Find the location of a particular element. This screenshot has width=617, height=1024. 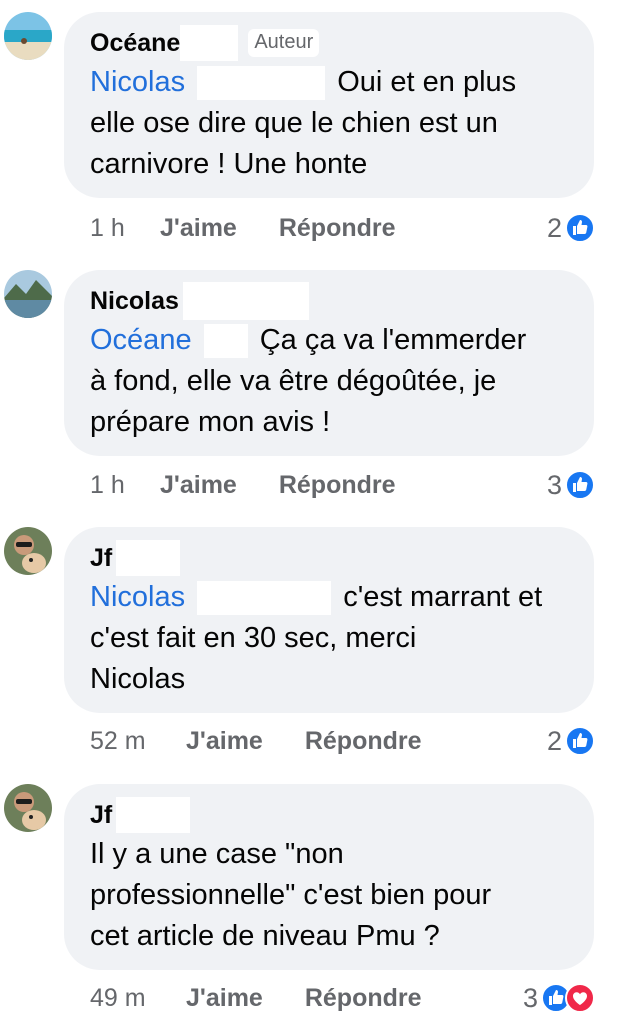

comment-actions: 1 h J'aime Répondre 3 is located at coordinates (342, 485).